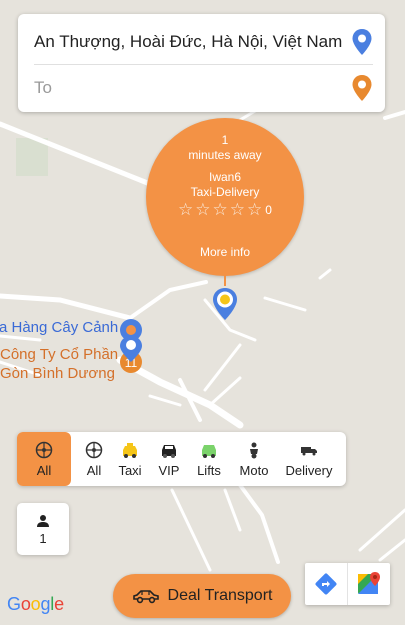  What do you see at coordinates (57, 373) in the screenshot?
I see `poi-label-company-2: Gòn Bình Dương` at bounding box center [57, 373].